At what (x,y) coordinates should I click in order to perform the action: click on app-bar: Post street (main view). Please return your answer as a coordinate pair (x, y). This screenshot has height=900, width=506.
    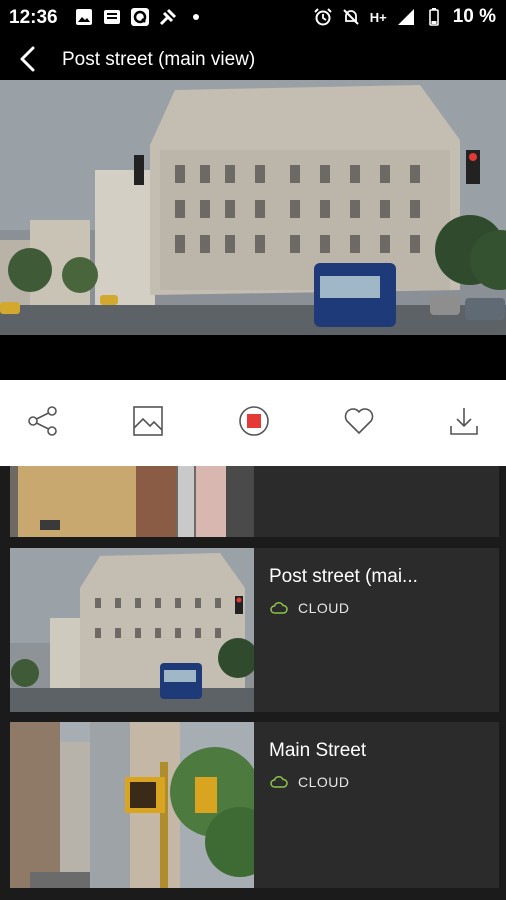
    Looking at the image, I should click on (253, 59).